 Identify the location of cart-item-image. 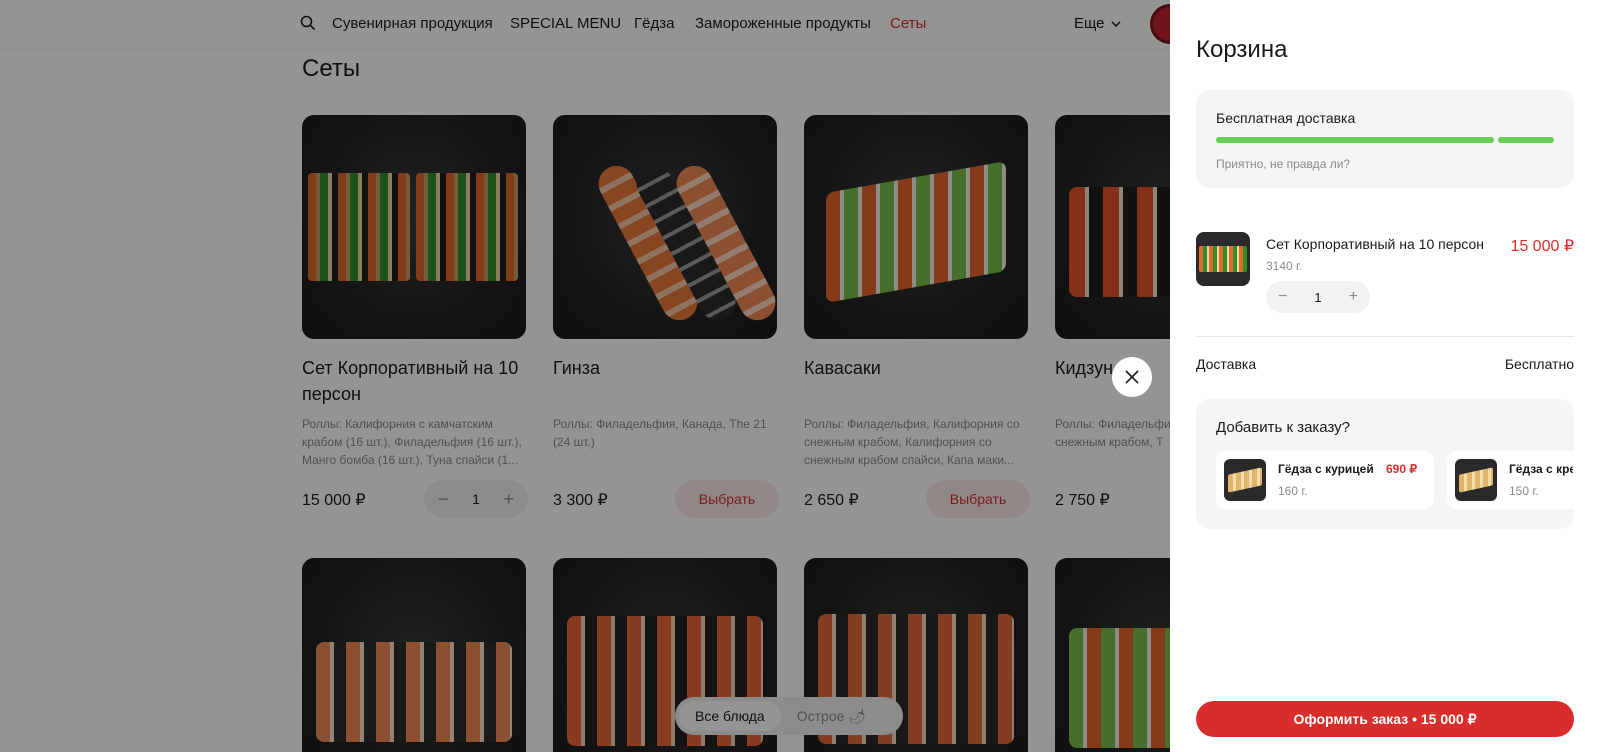
(1223, 259).